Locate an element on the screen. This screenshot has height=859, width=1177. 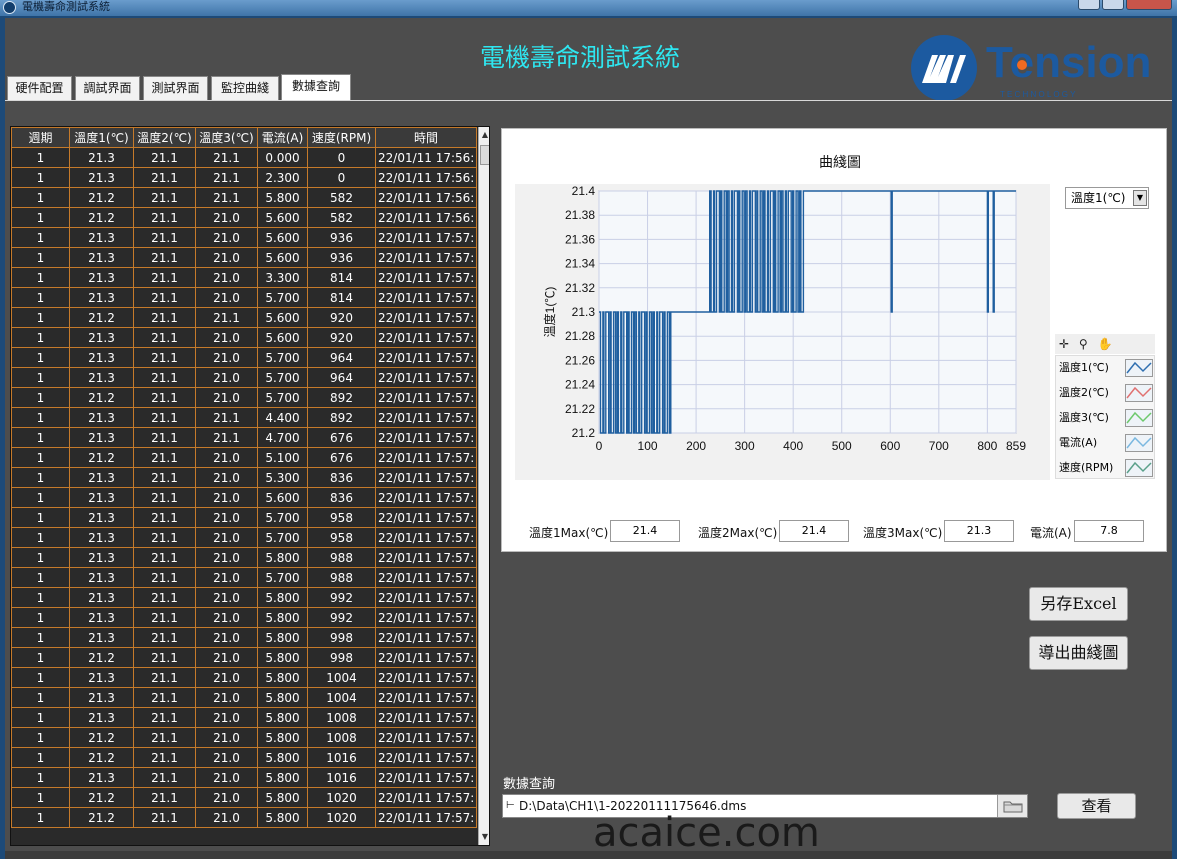
table-row: 1 21.3 21.1 21.1 2.300 0 22/01/11 17:56: is located at coordinates (244, 177).